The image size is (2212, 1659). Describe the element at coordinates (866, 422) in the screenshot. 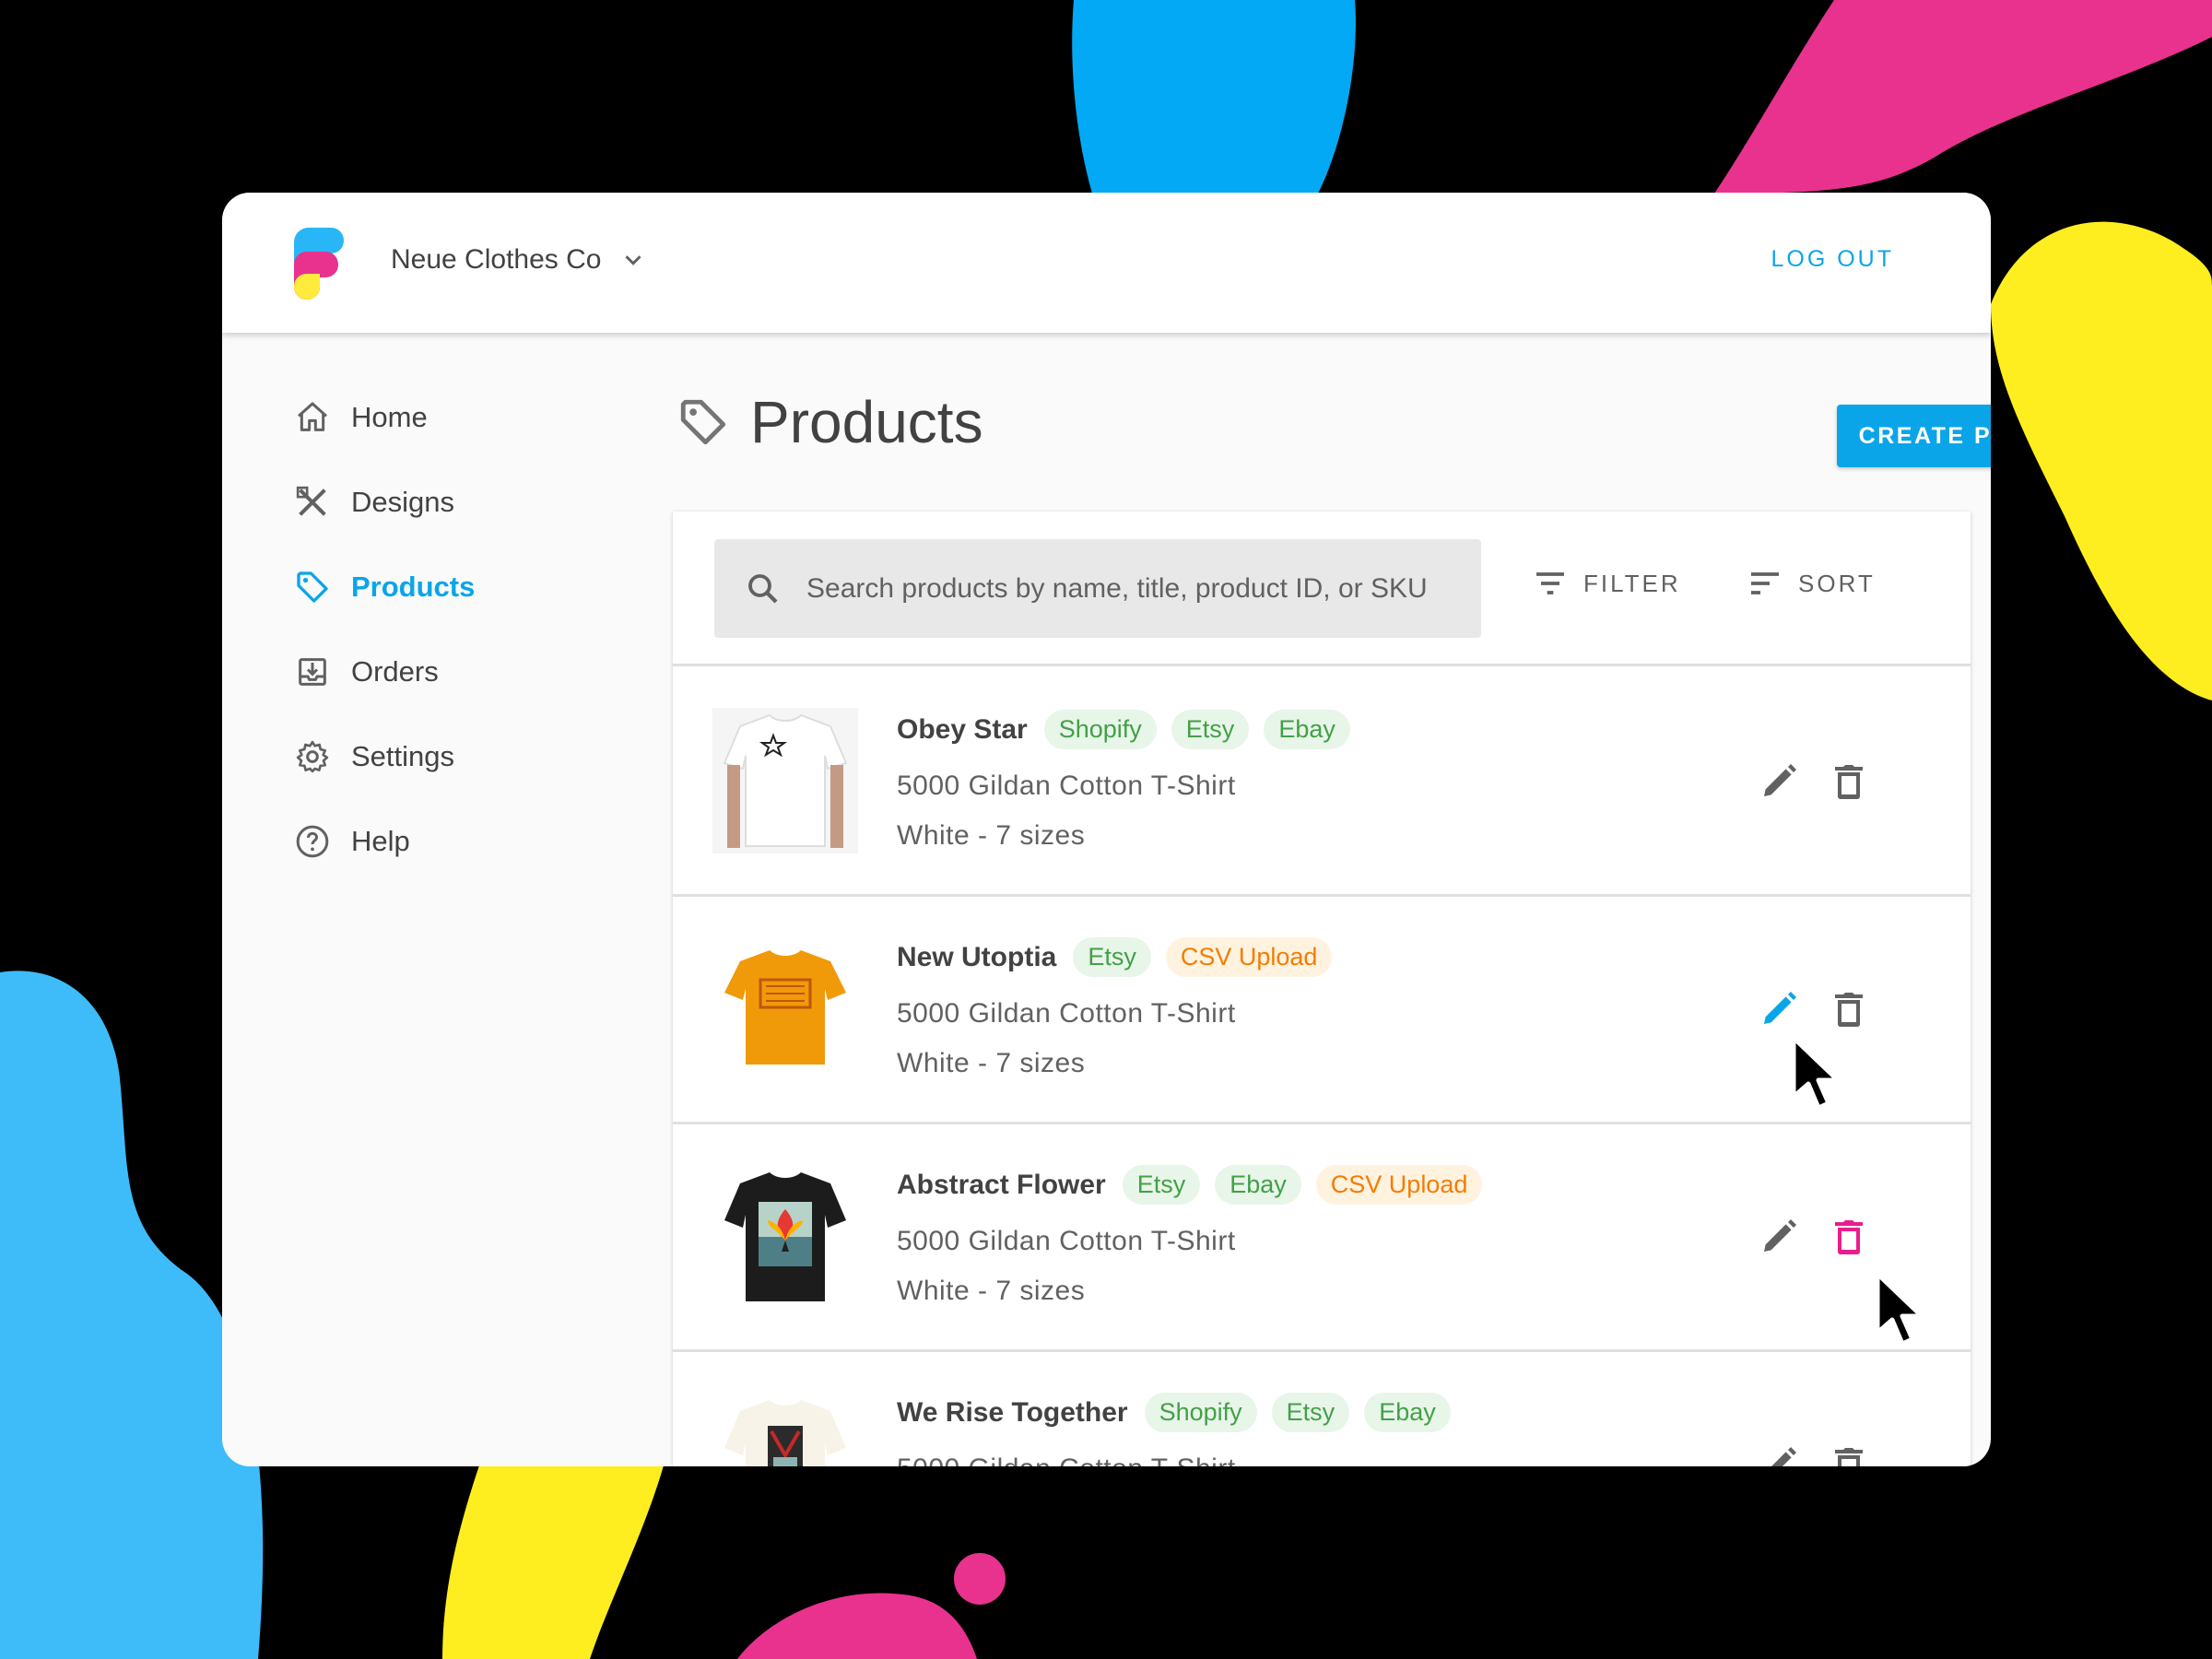

I see `page-title-text: Products` at that location.